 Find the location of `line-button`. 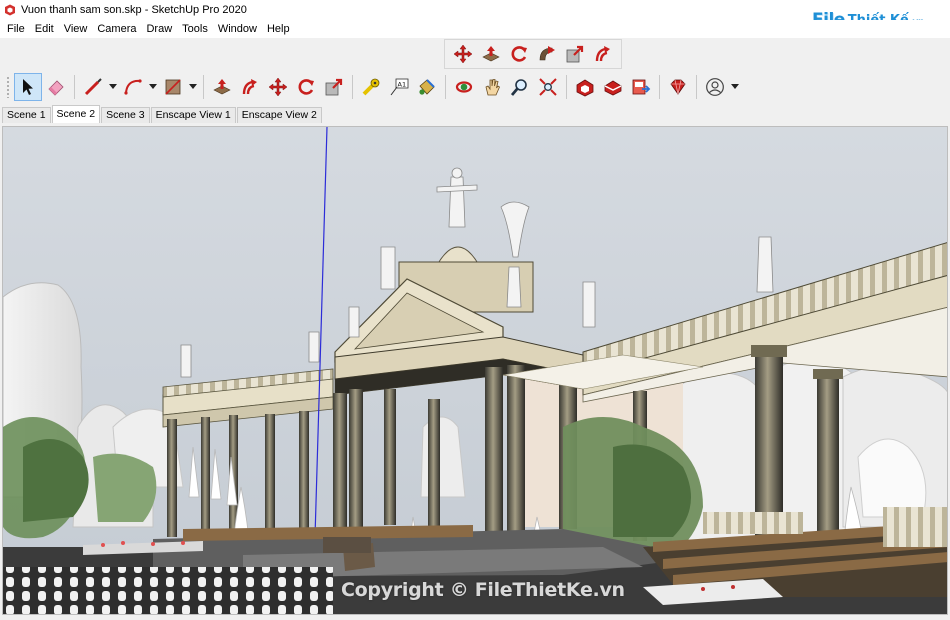

line-button is located at coordinates (93, 87).